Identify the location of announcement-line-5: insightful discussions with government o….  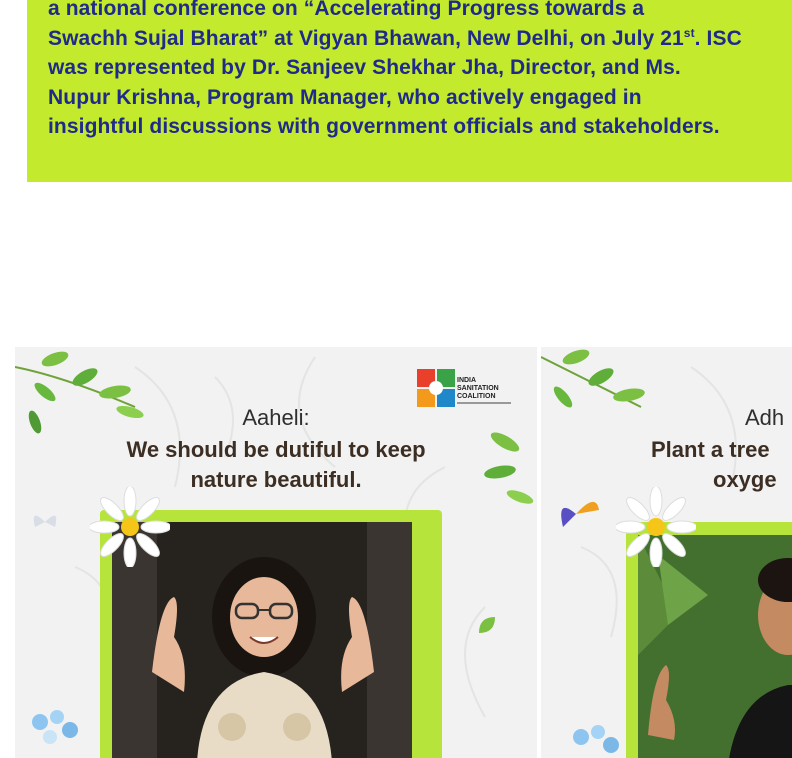
(384, 126).